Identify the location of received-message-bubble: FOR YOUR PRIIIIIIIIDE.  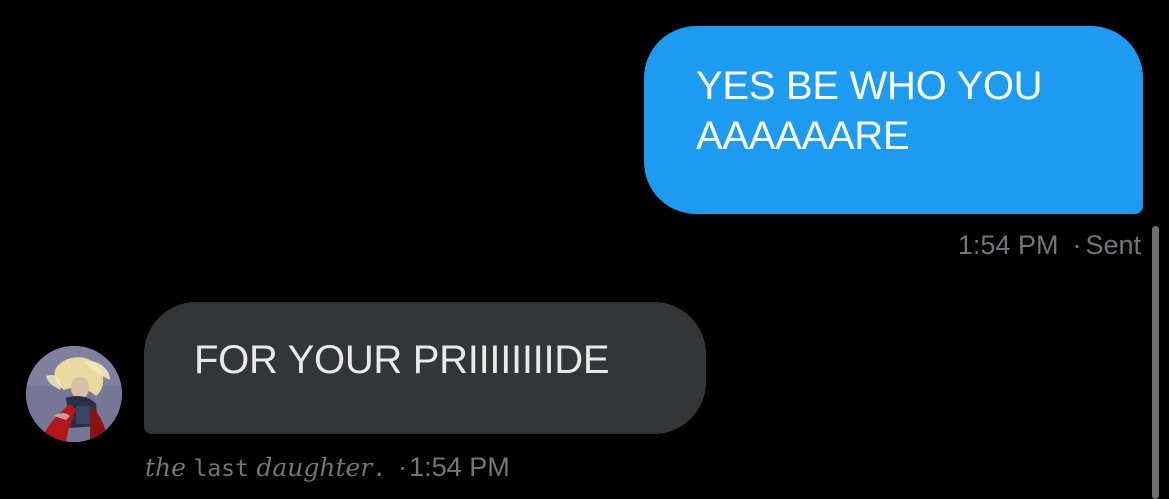
(425, 368).